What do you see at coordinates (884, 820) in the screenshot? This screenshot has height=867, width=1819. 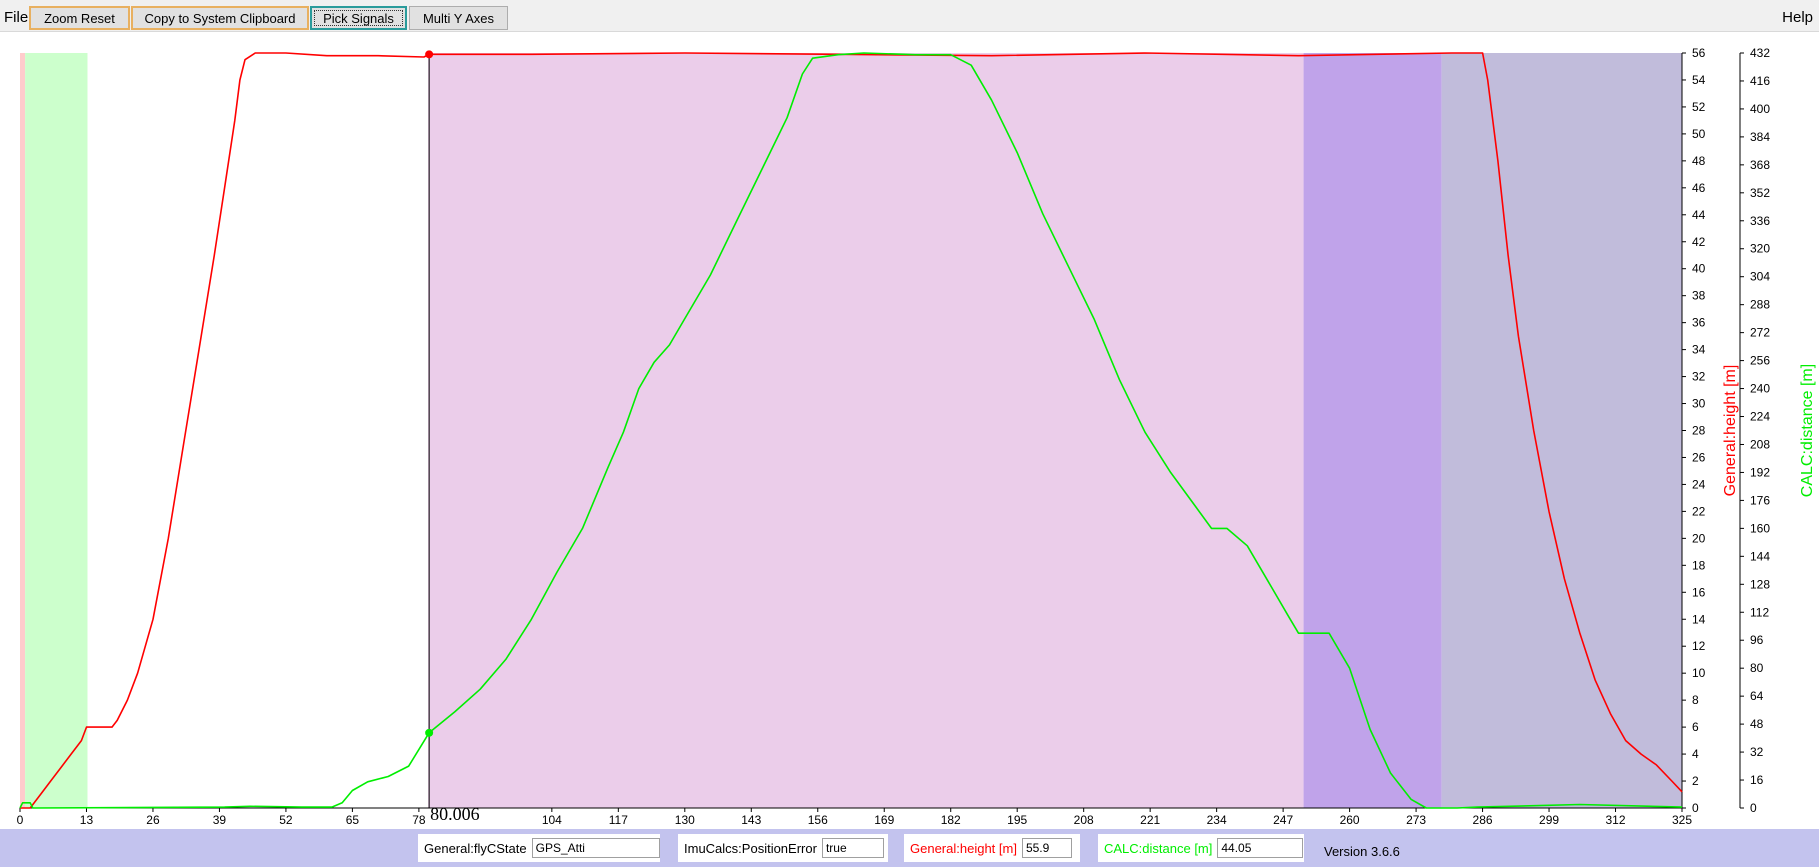 I see `x-tick-label-169: 169` at bounding box center [884, 820].